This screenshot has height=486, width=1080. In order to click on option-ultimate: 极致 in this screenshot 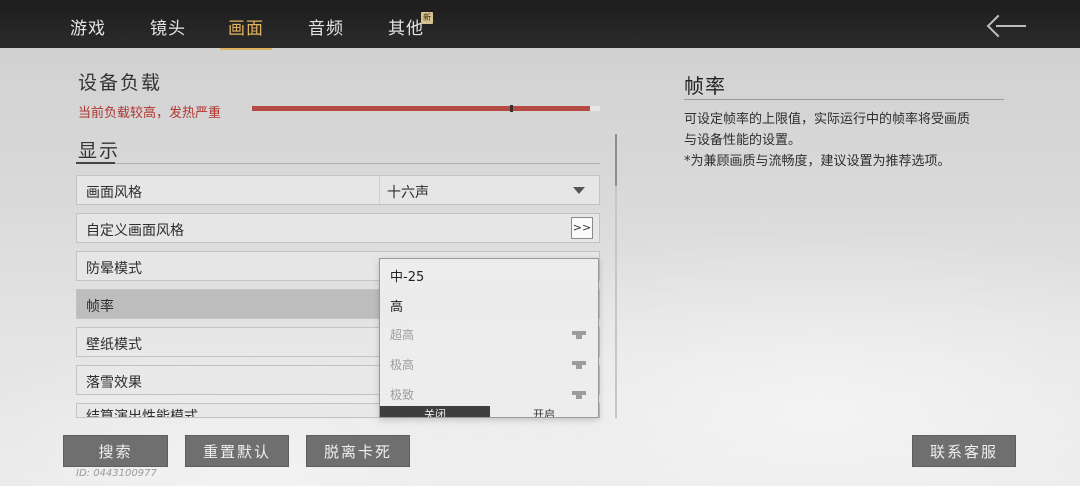, I will do `click(489, 394)`.